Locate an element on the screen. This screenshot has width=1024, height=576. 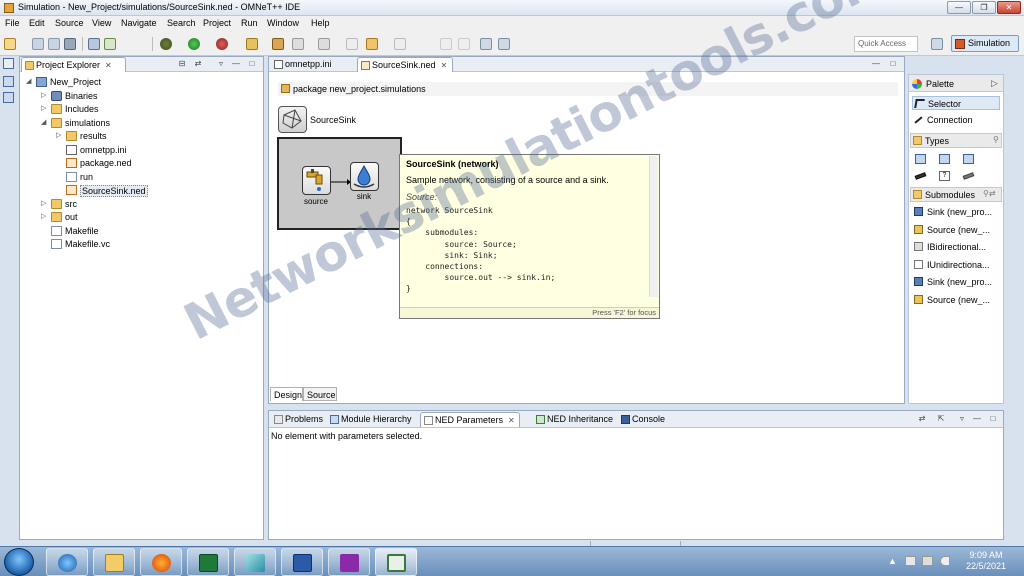
restore-view-icon is located at coordinates (8, 63).